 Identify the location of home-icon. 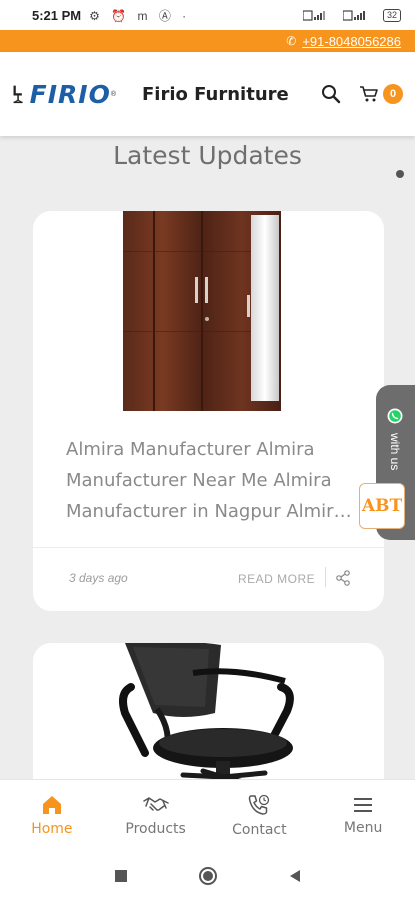
(51, 804).